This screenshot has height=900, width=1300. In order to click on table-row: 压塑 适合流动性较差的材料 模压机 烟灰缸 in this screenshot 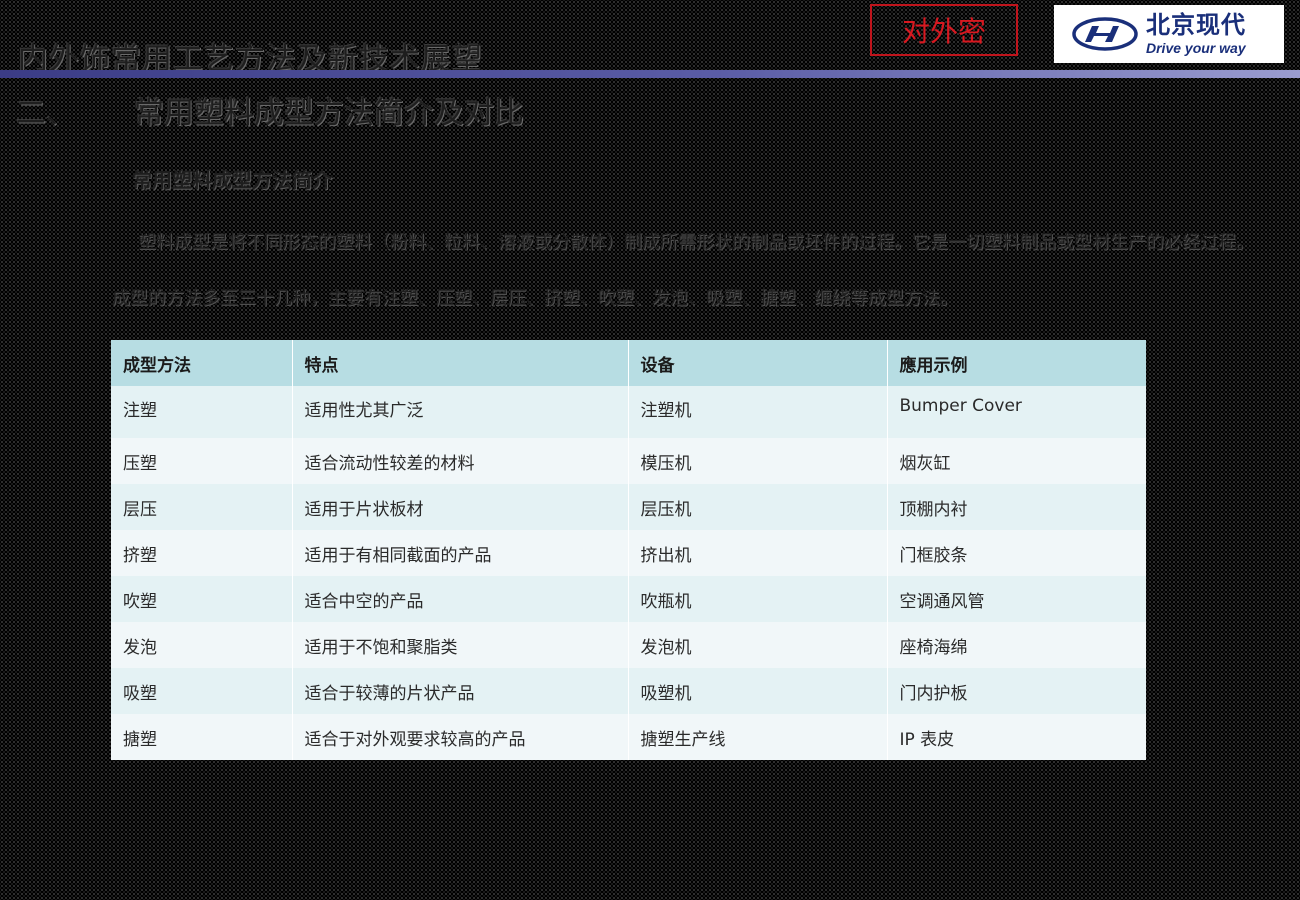, I will do `click(628, 461)`.